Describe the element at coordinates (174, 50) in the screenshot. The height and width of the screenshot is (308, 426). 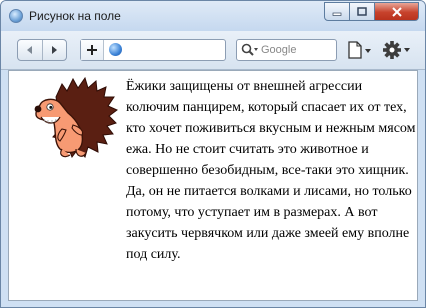
I see `address-input` at that location.